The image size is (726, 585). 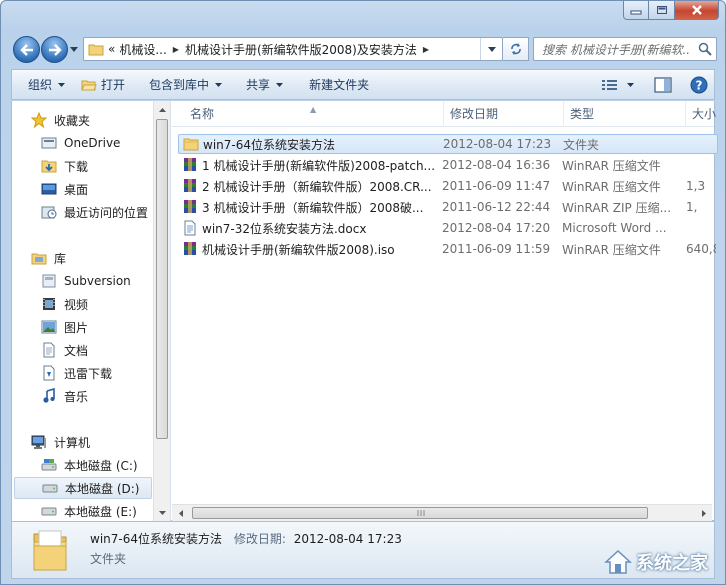 What do you see at coordinates (180, 513) in the screenshot?
I see `scroll-left-button` at bounding box center [180, 513].